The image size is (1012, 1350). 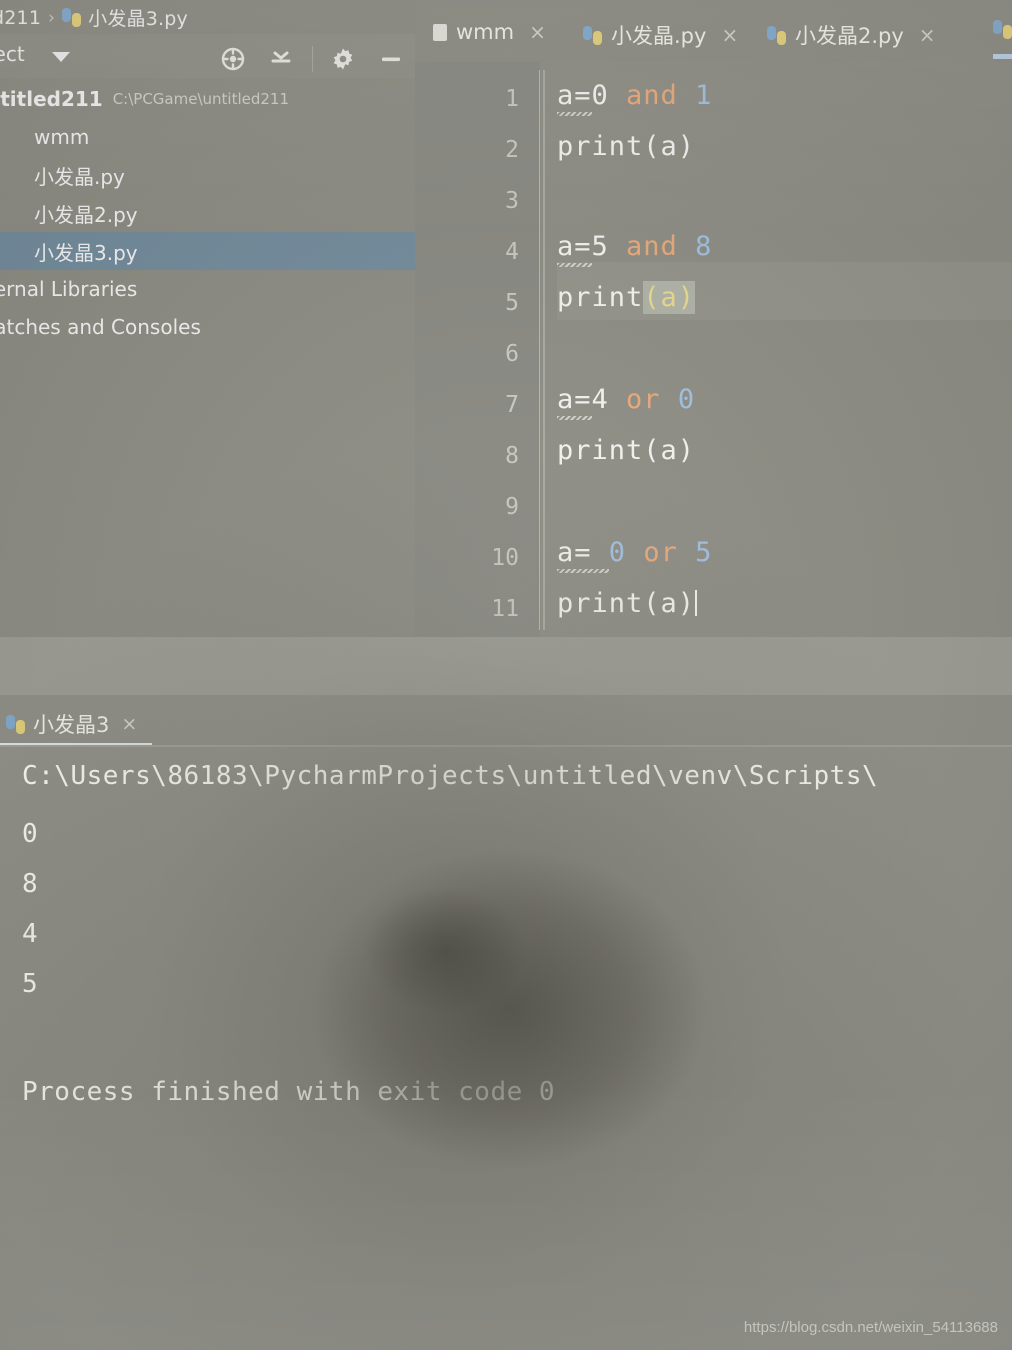 I want to click on locate-icon, so click(x=233, y=59).